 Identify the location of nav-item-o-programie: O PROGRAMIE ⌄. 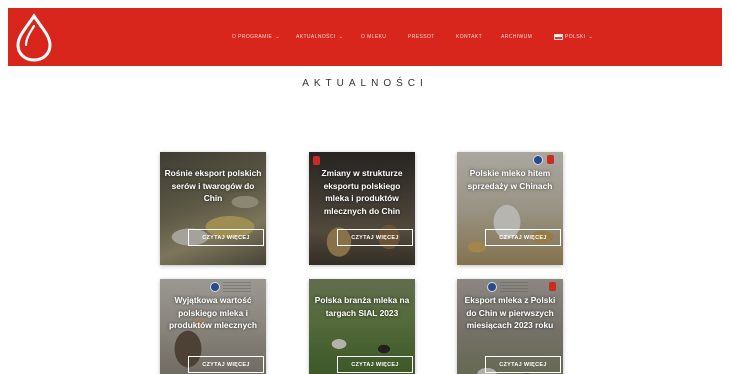
(264, 37).